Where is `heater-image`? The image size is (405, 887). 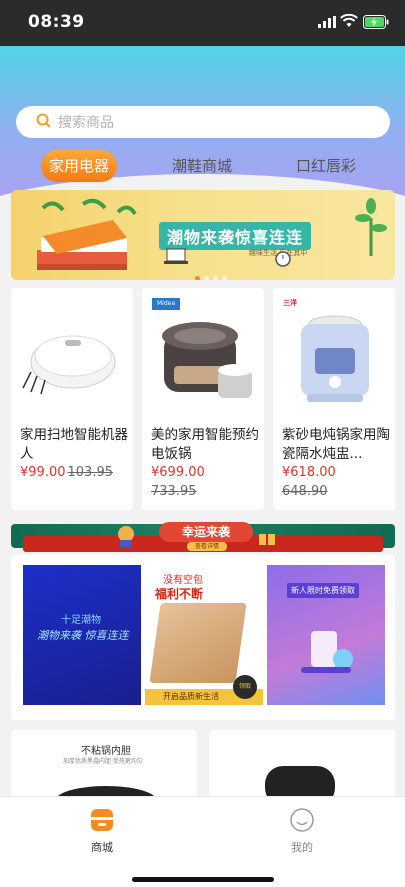 heater-image is located at coordinates (300, 783).